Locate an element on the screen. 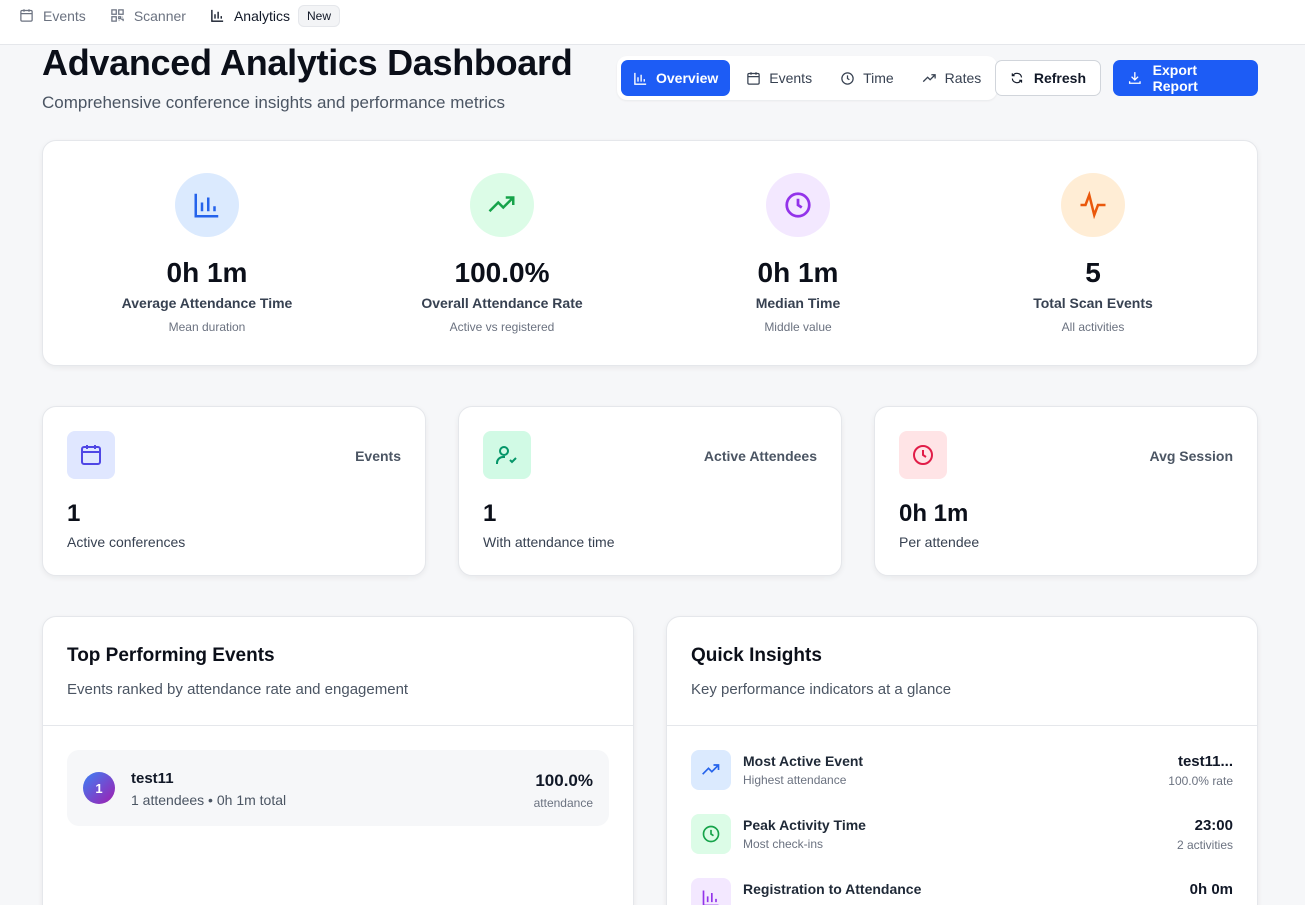  nav-analytics: Analytics is located at coordinates (250, 16).